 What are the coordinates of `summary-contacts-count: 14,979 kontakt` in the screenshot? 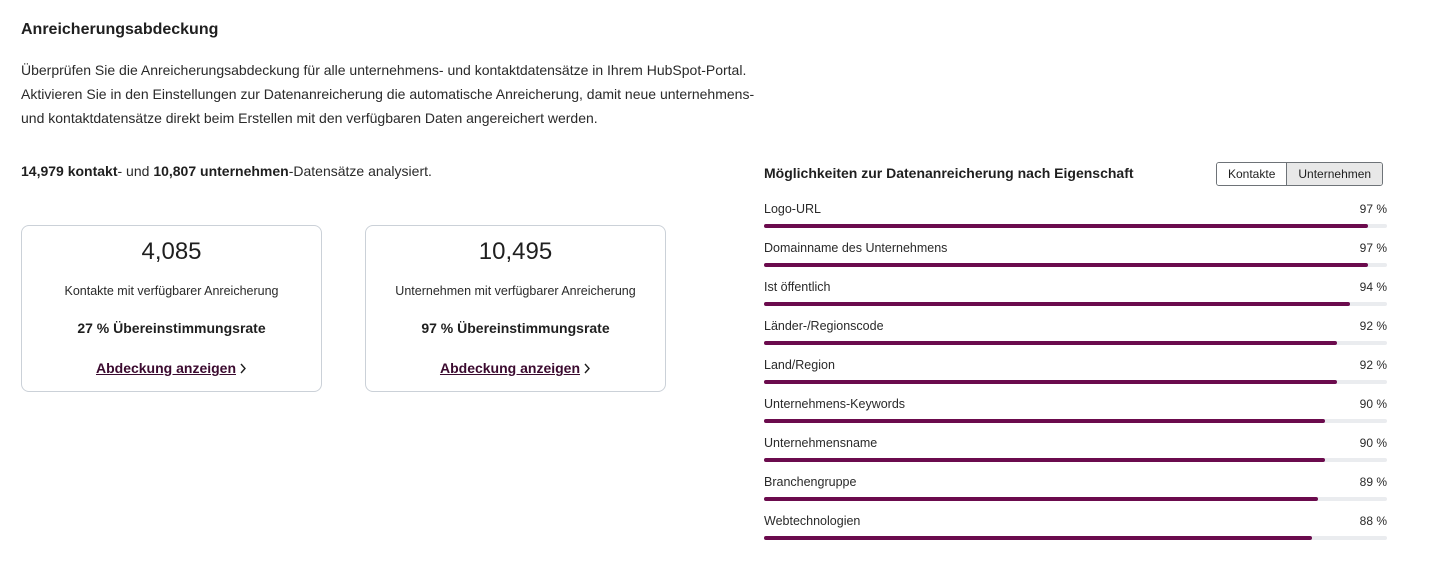 It's located at (69, 171).